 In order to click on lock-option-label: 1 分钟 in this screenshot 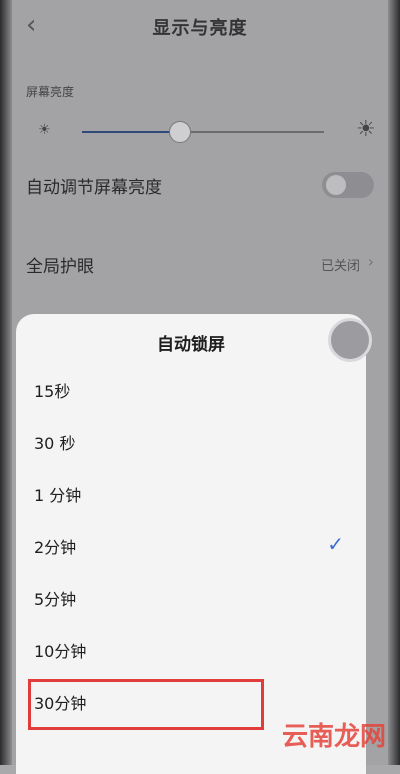, I will do `click(58, 495)`.